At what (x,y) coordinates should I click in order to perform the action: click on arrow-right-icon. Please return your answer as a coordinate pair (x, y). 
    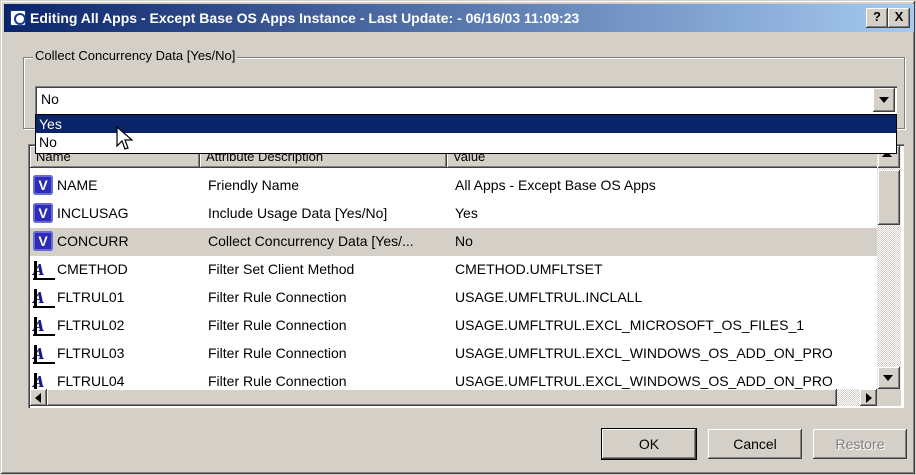
    Looking at the image, I should click on (869, 398).